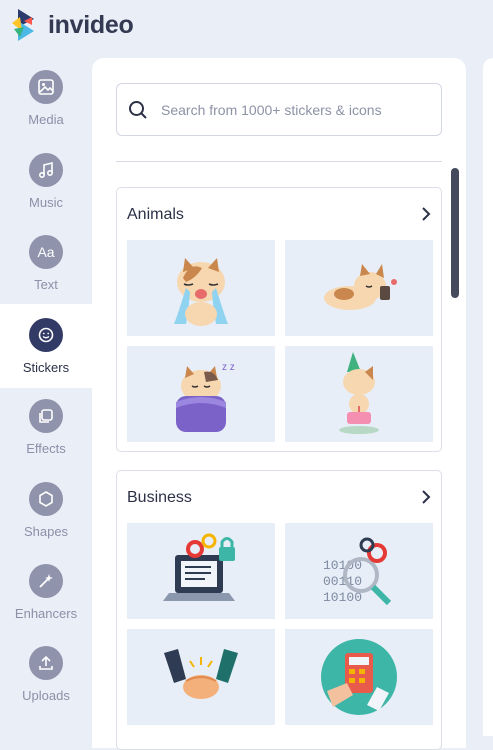  I want to click on category-title: Business, so click(159, 497).